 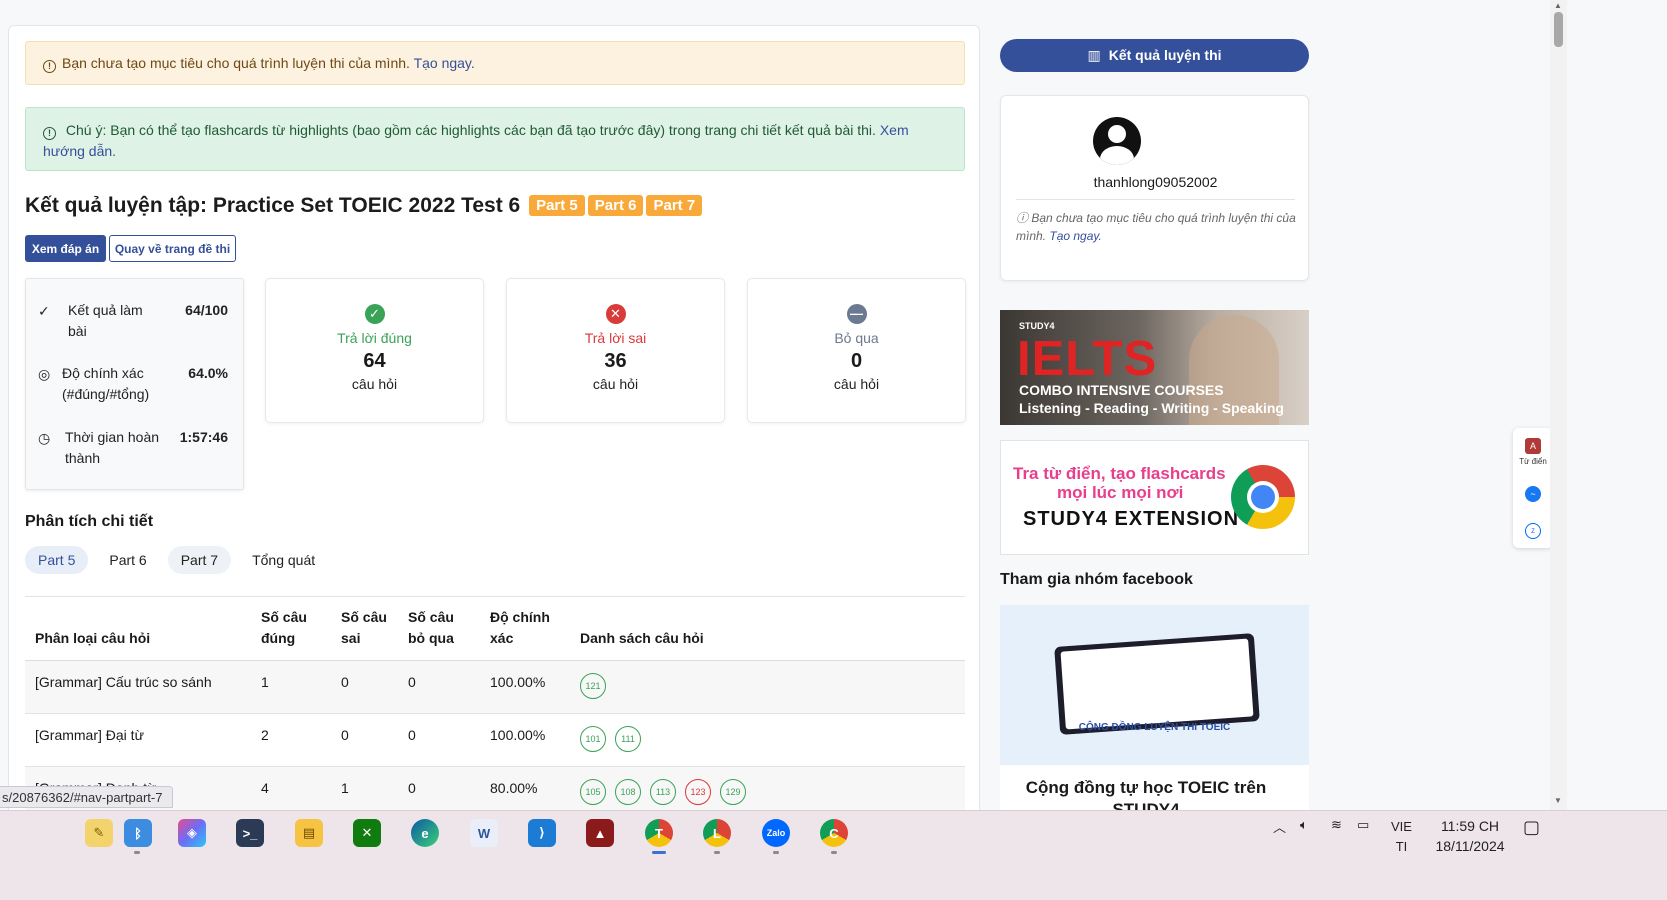 I want to click on terminal-icon: >_, so click(x=250, y=833).